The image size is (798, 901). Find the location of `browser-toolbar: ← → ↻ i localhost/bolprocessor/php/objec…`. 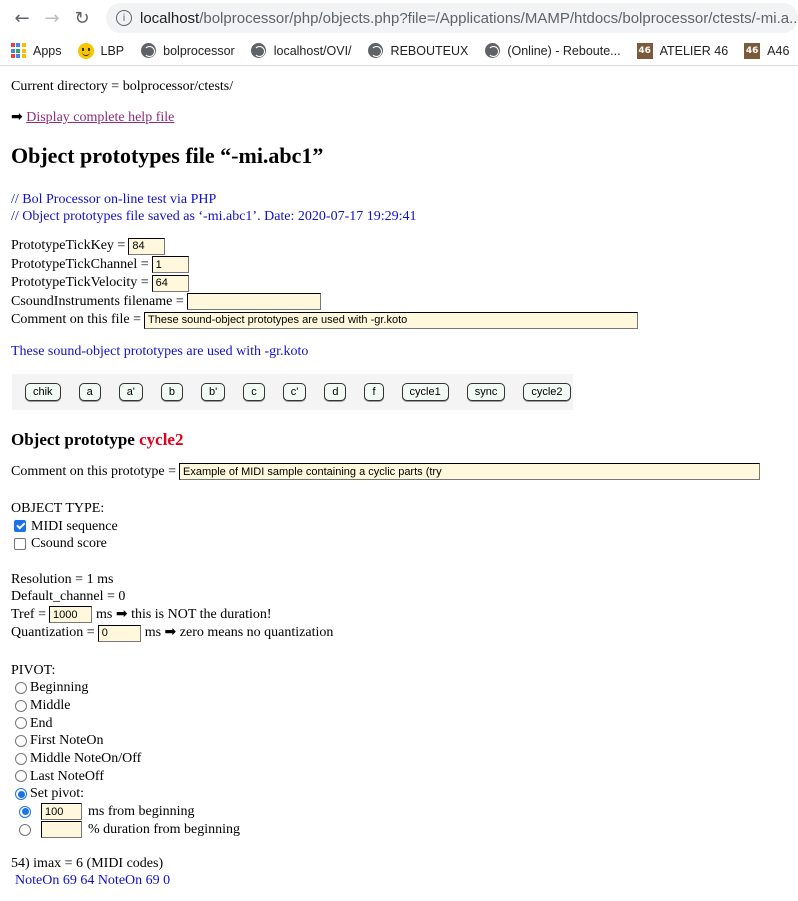

browser-toolbar: ← → ↻ i localhost/bolprocessor/php/objec… is located at coordinates (399, 18).